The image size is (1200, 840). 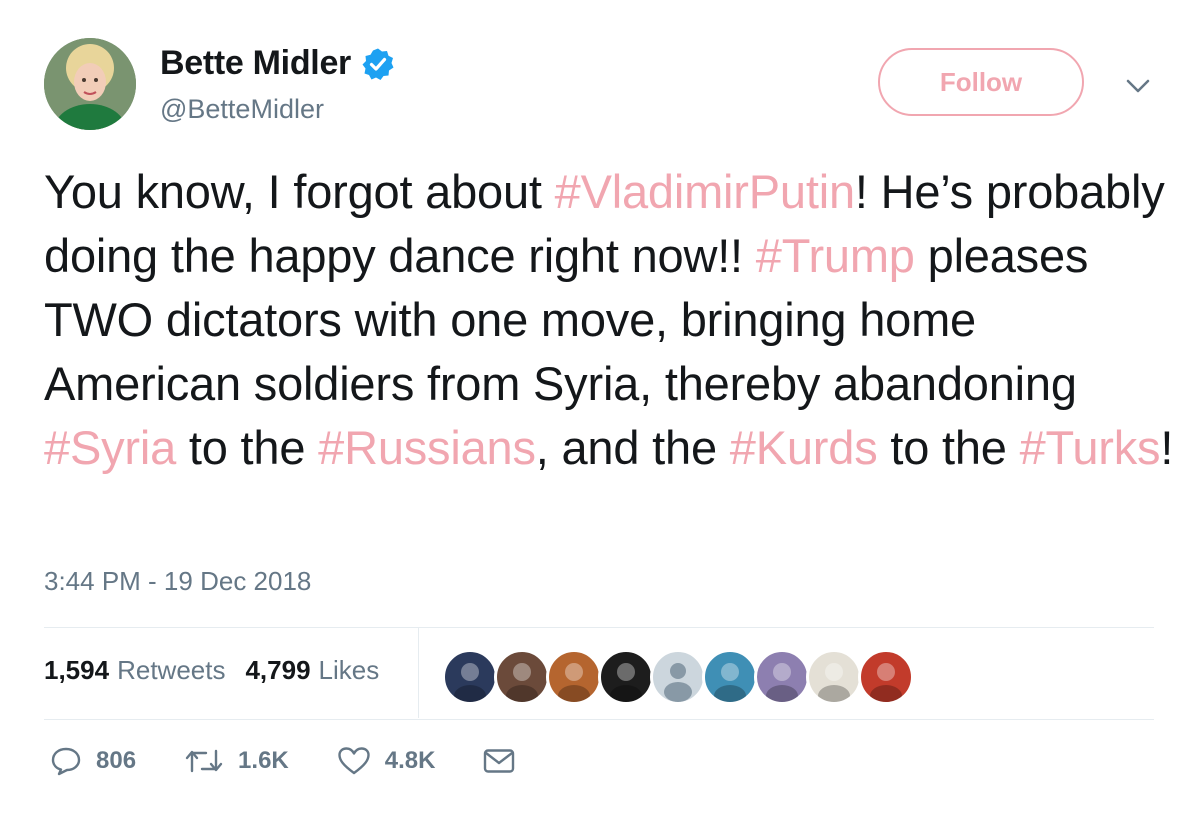 I want to click on reply-button: 806, so click(x=93, y=761).